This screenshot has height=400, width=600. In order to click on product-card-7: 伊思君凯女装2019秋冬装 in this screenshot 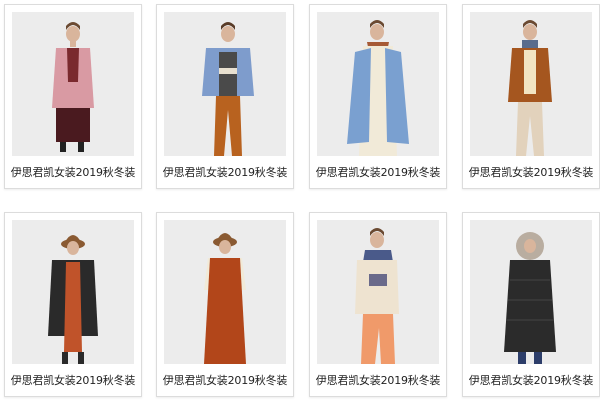, I will do `click(378, 304)`.